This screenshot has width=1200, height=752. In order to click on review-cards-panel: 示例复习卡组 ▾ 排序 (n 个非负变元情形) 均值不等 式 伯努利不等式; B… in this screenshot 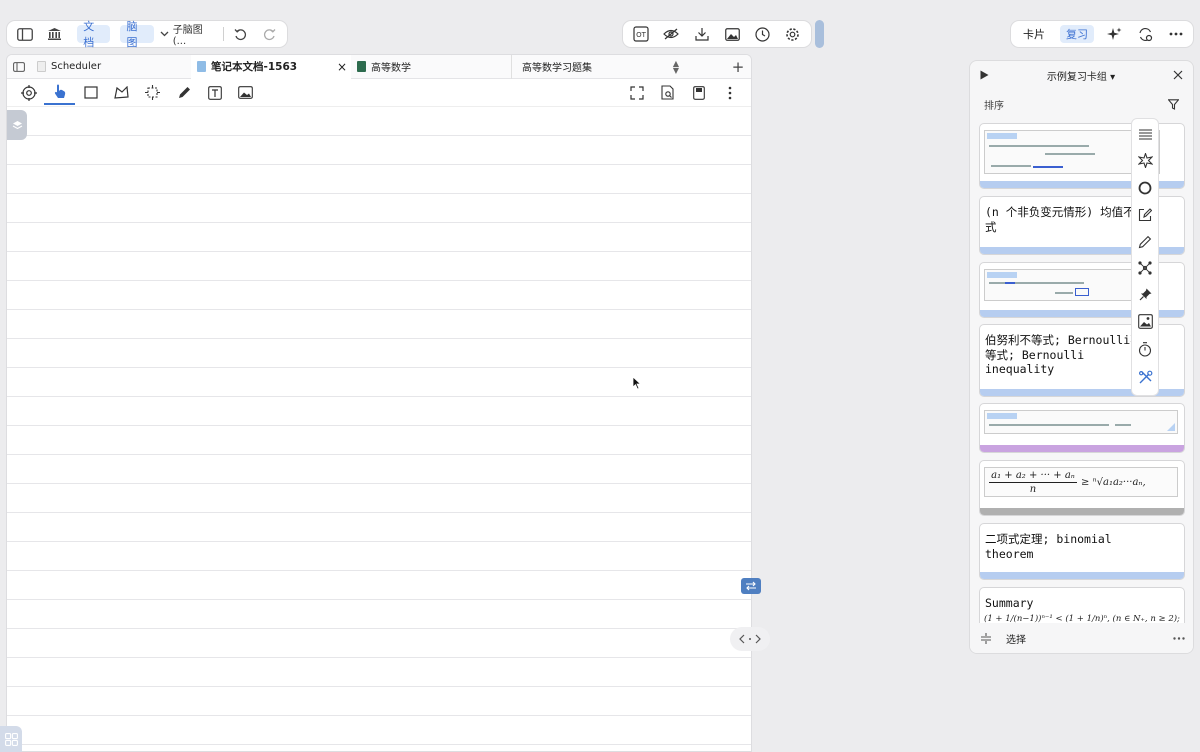, I will do `click(1081, 357)`.